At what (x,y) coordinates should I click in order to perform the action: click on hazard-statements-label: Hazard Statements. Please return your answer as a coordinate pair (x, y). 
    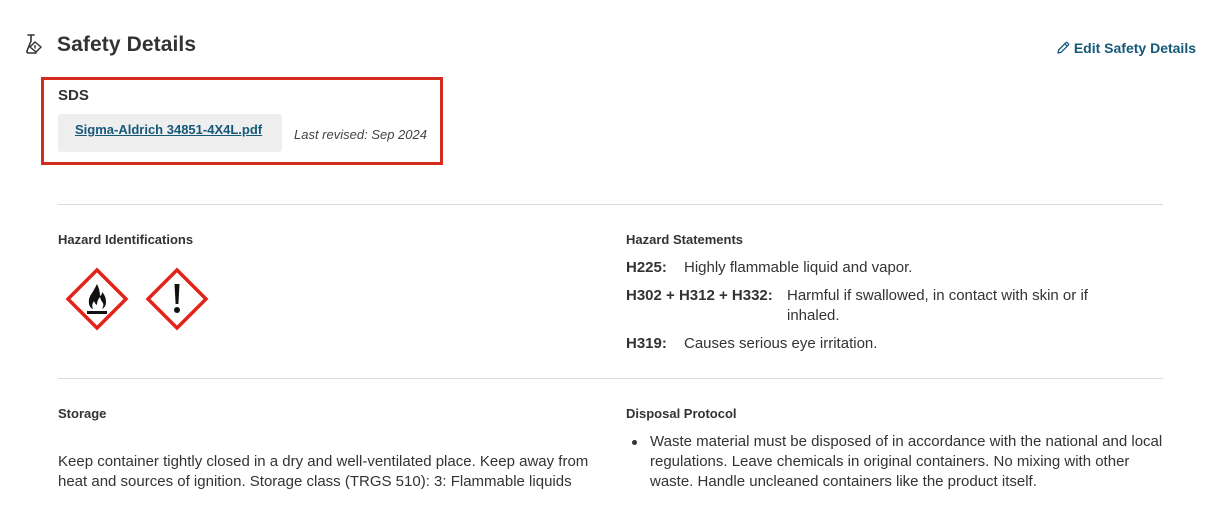
    Looking at the image, I should click on (685, 239).